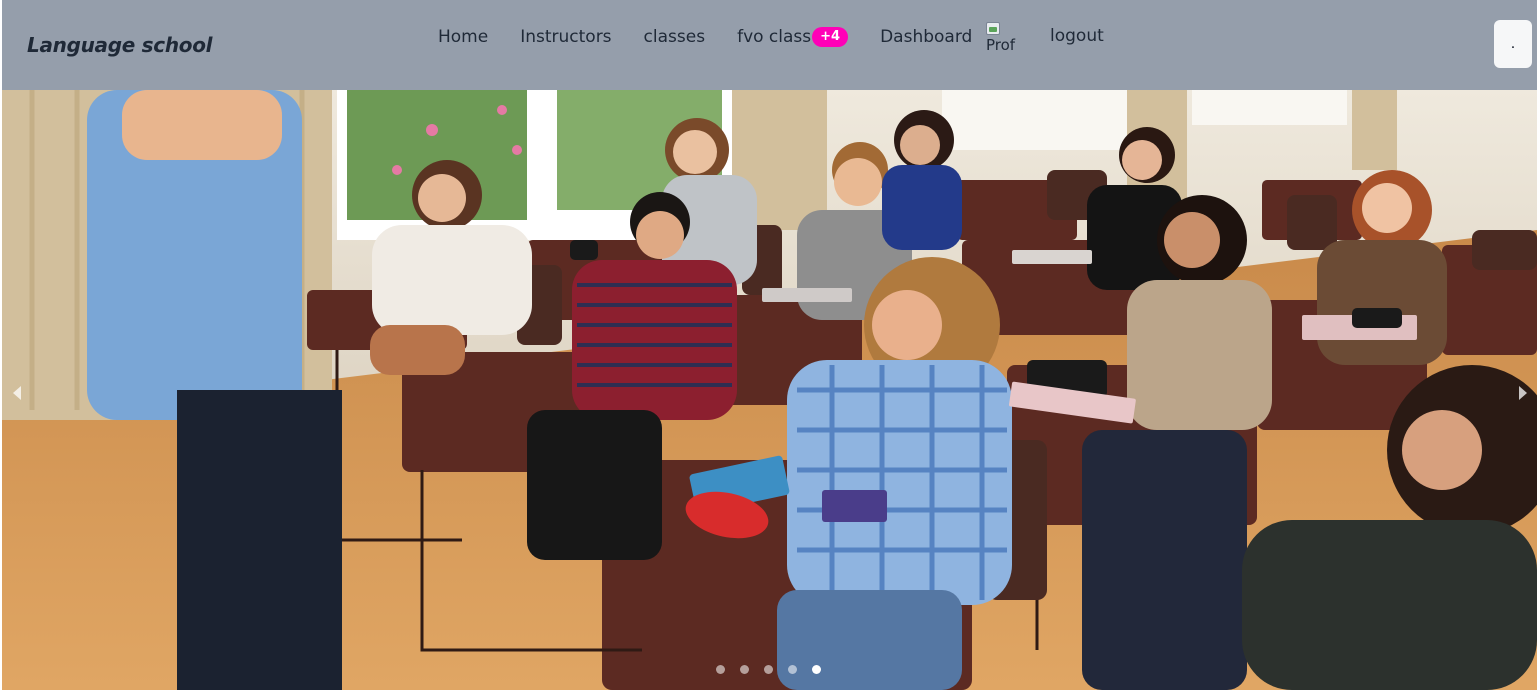 The image size is (1537, 693). I want to click on carousel-next-button, so click(1523, 393).